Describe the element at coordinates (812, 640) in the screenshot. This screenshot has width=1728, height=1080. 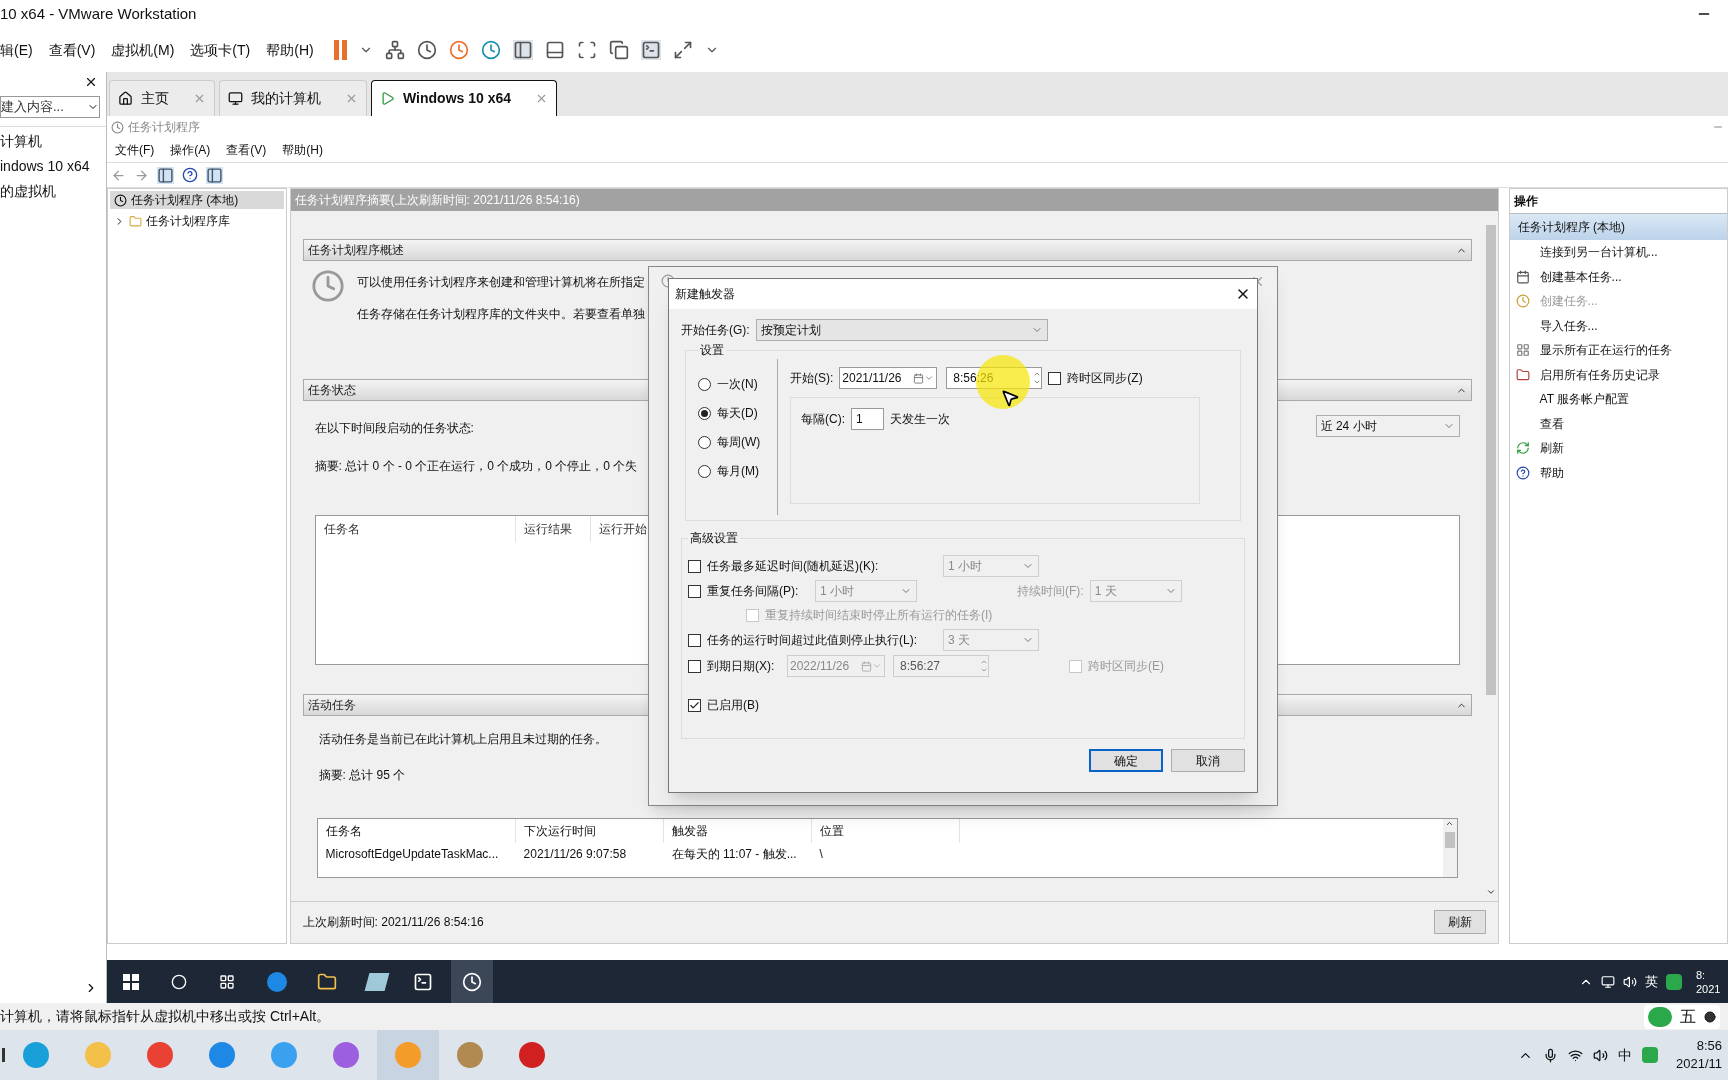
I see `stop-after-label: 任务的运行时间超过此值则停止执行(L):` at that location.